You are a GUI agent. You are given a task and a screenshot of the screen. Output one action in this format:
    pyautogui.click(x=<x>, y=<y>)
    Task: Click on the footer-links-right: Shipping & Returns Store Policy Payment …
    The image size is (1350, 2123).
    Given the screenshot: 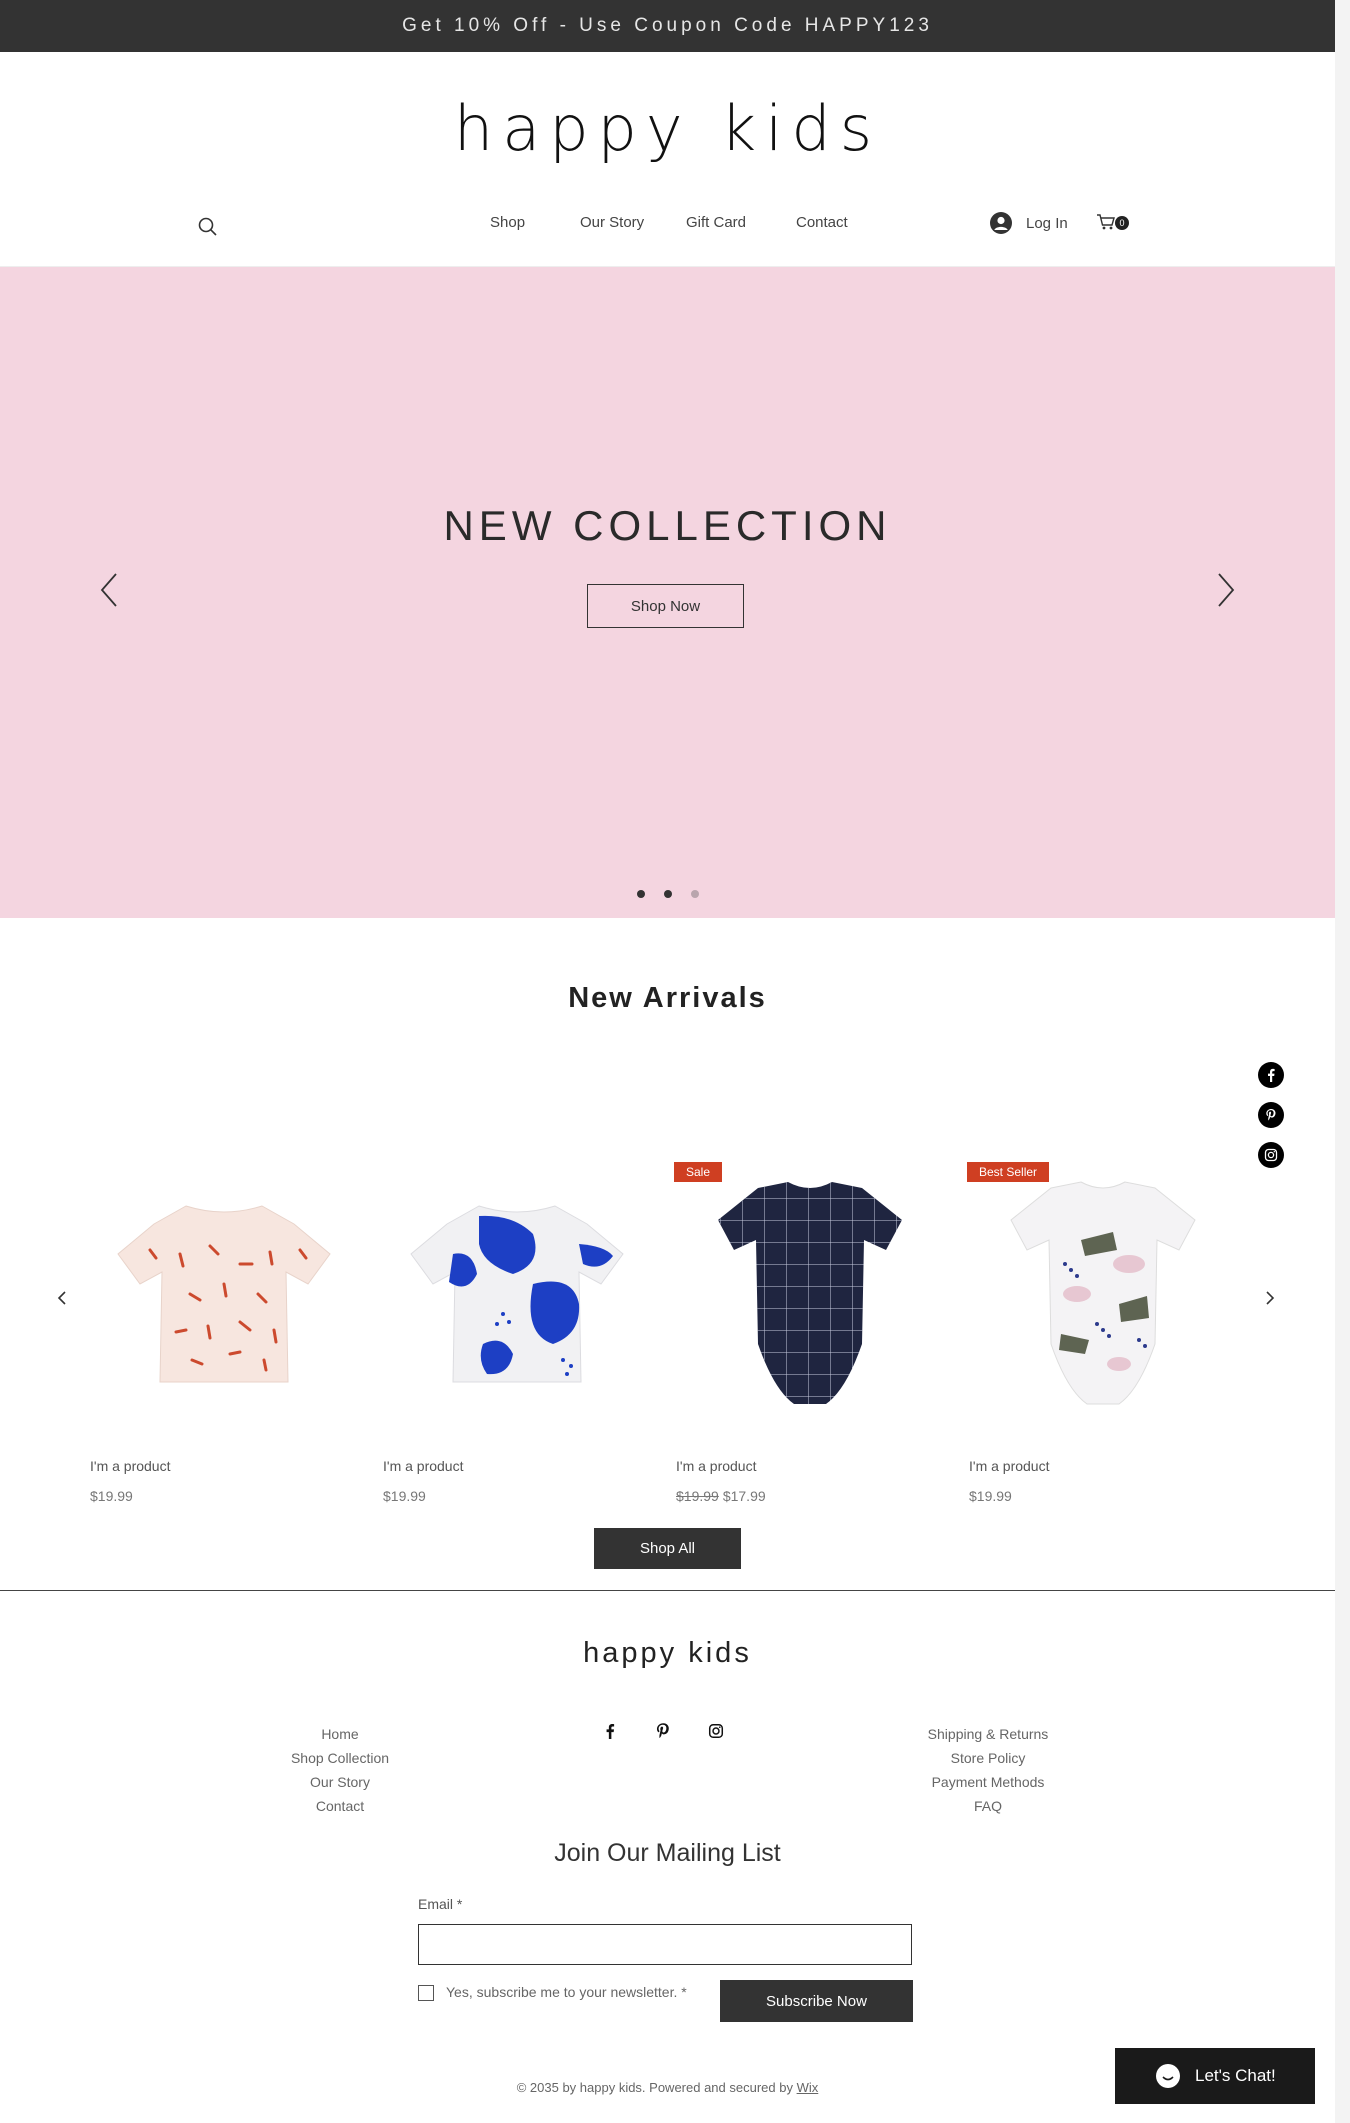 What is the action you would take?
    pyautogui.click(x=988, y=1770)
    